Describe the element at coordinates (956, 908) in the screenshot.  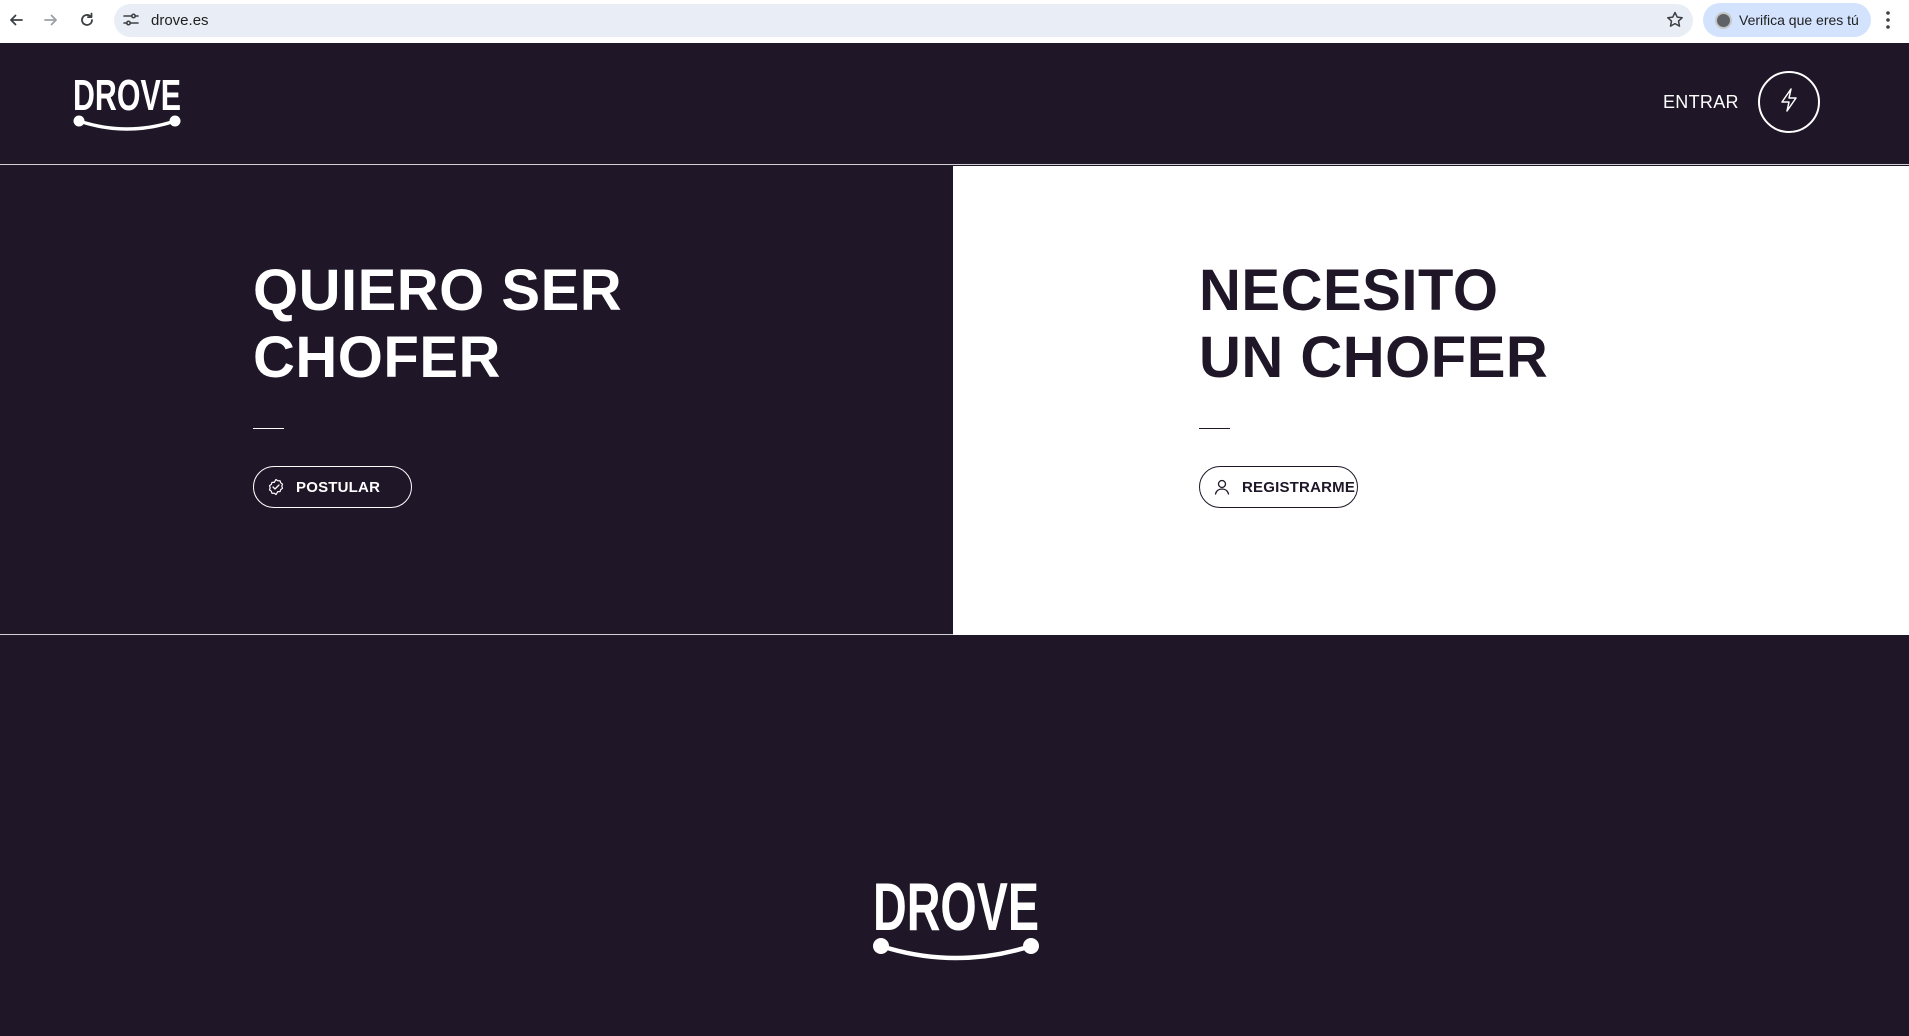
I see `footer-logo-text: DROVE` at that location.